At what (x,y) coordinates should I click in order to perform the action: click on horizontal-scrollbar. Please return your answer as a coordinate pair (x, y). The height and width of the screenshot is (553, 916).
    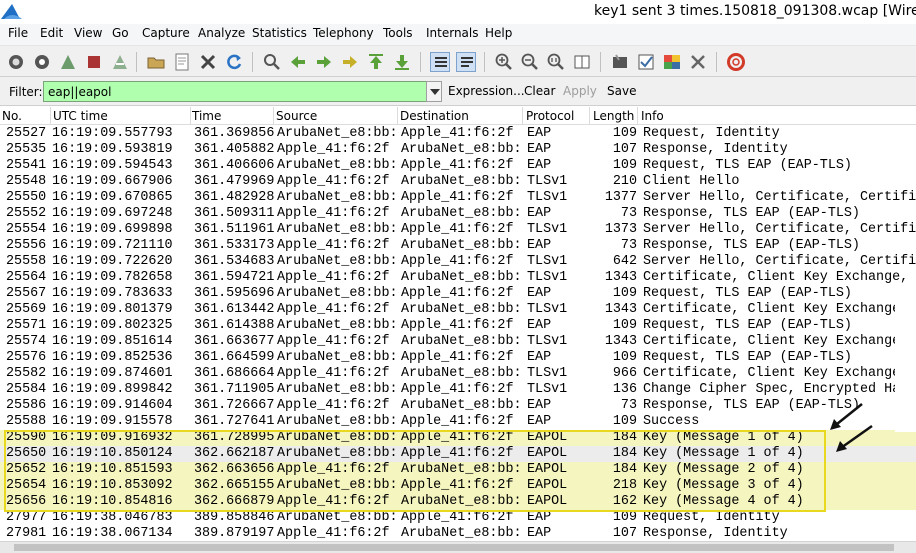
    Looking at the image, I should click on (458, 547).